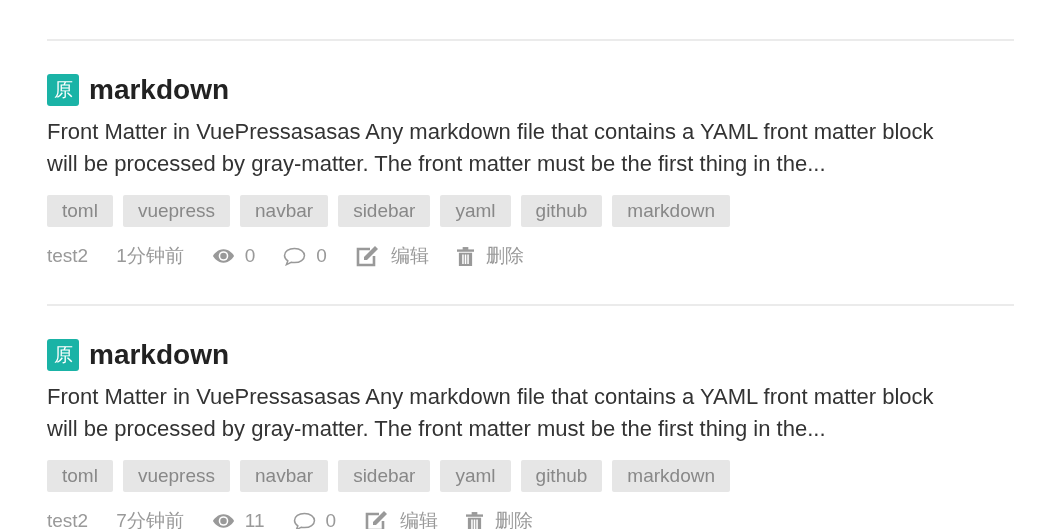 The width and height of the screenshot is (1038, 529). What do you see at coordinates (150, 256) in the screenshot?
I see `post-time: 1分钟前` at bounding box center [150, 256].